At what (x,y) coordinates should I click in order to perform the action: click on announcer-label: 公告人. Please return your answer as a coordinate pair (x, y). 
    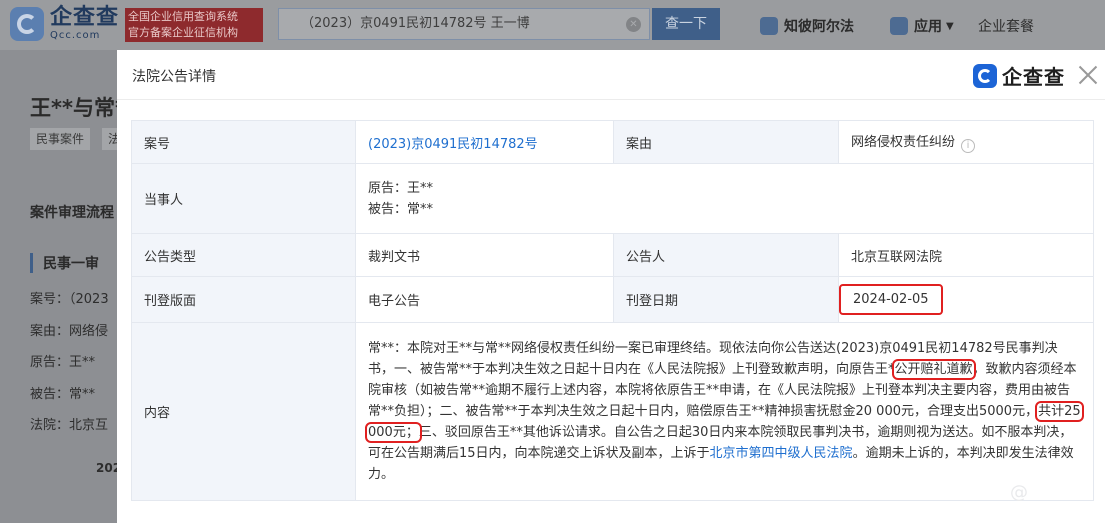
    Looking at the image, I should click on (726, 255).